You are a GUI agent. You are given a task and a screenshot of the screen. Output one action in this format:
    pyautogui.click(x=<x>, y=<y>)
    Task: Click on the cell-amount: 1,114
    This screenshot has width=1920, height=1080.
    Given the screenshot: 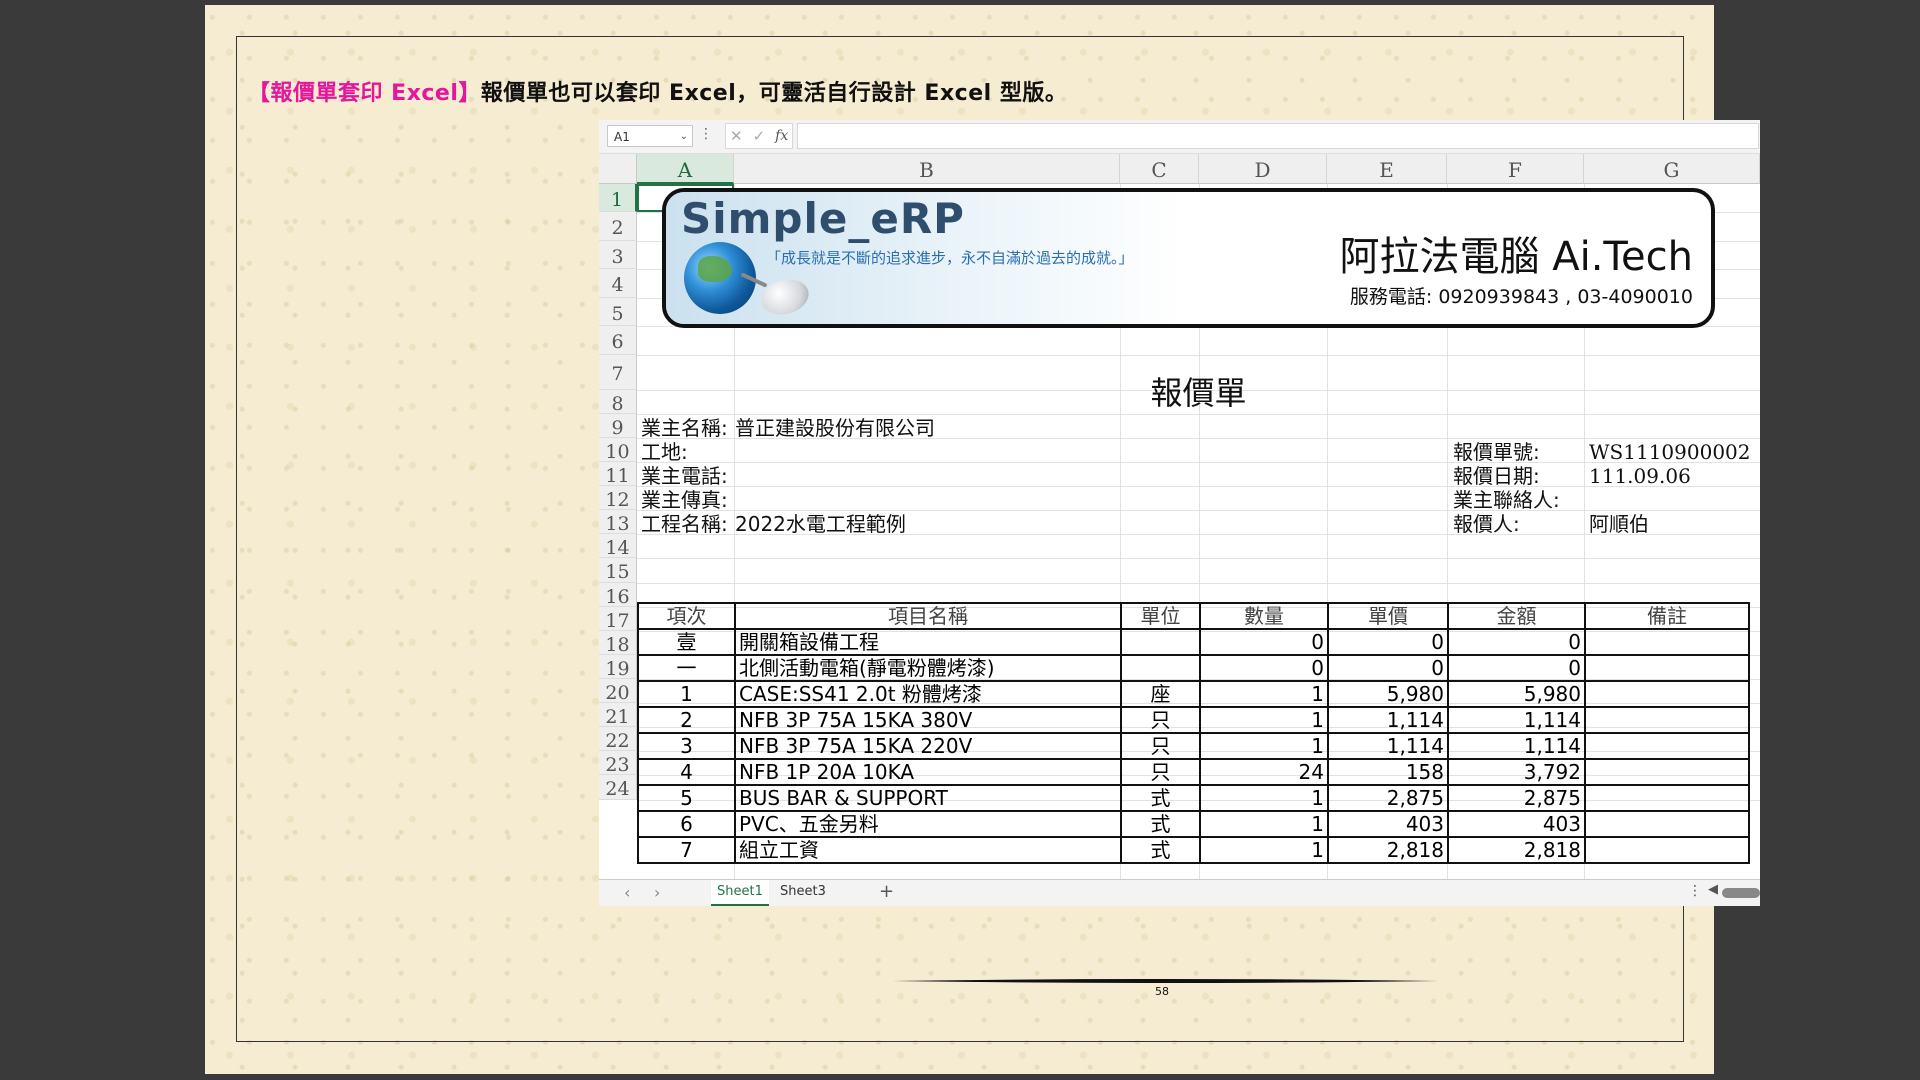 What is the action you would take?
    pyautogui.click(x=1516, y=720)
    